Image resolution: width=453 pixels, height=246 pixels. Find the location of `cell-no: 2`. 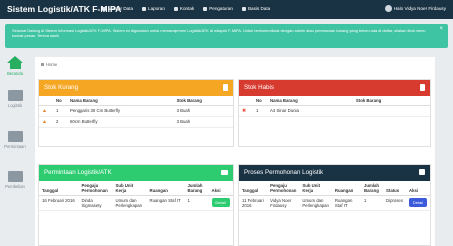

cell-no: 2 is located at coordinates (60, 122).